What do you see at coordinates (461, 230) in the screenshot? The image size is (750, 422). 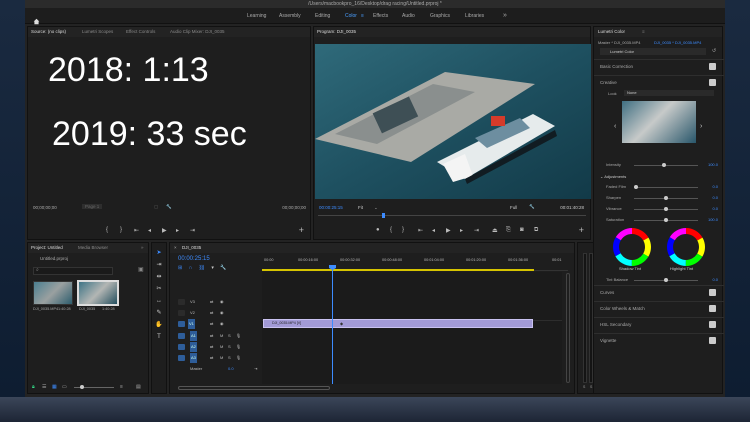 I see `step-forward-icon: ▸` at bounding box center [461, 230].